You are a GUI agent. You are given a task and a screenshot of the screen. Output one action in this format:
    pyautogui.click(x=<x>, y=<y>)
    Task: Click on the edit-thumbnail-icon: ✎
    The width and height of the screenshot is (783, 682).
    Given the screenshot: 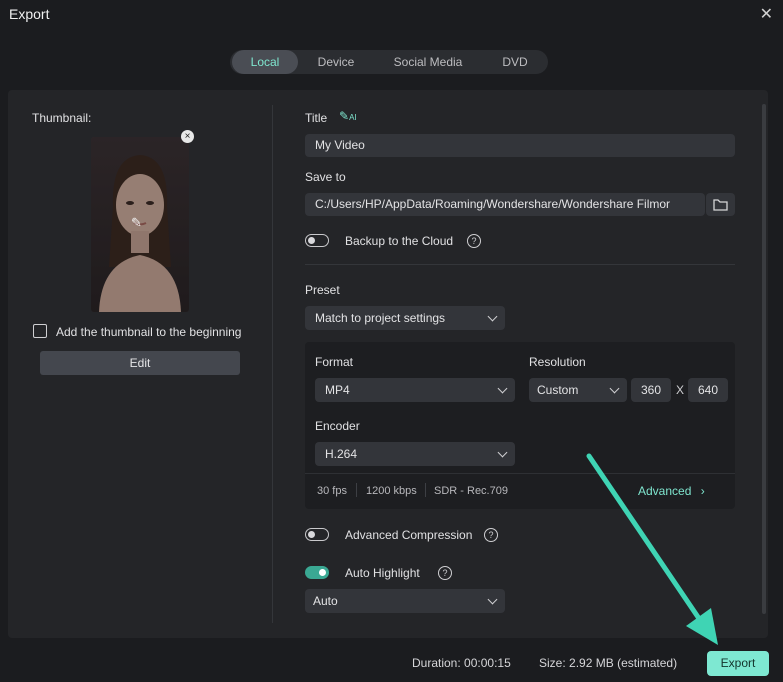 What is the action you would take?
    pyautogui.click(x=140, y=224)
    